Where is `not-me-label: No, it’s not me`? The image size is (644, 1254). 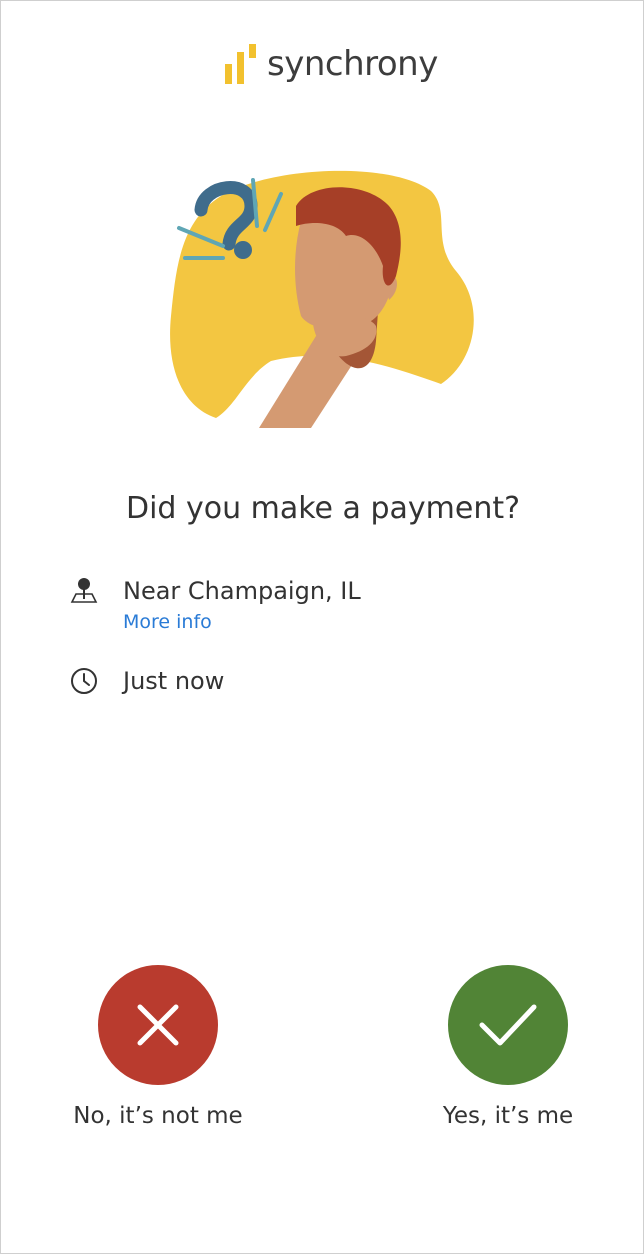
not-me-label: No, it’s not me is located at coordinates (157, 1116).